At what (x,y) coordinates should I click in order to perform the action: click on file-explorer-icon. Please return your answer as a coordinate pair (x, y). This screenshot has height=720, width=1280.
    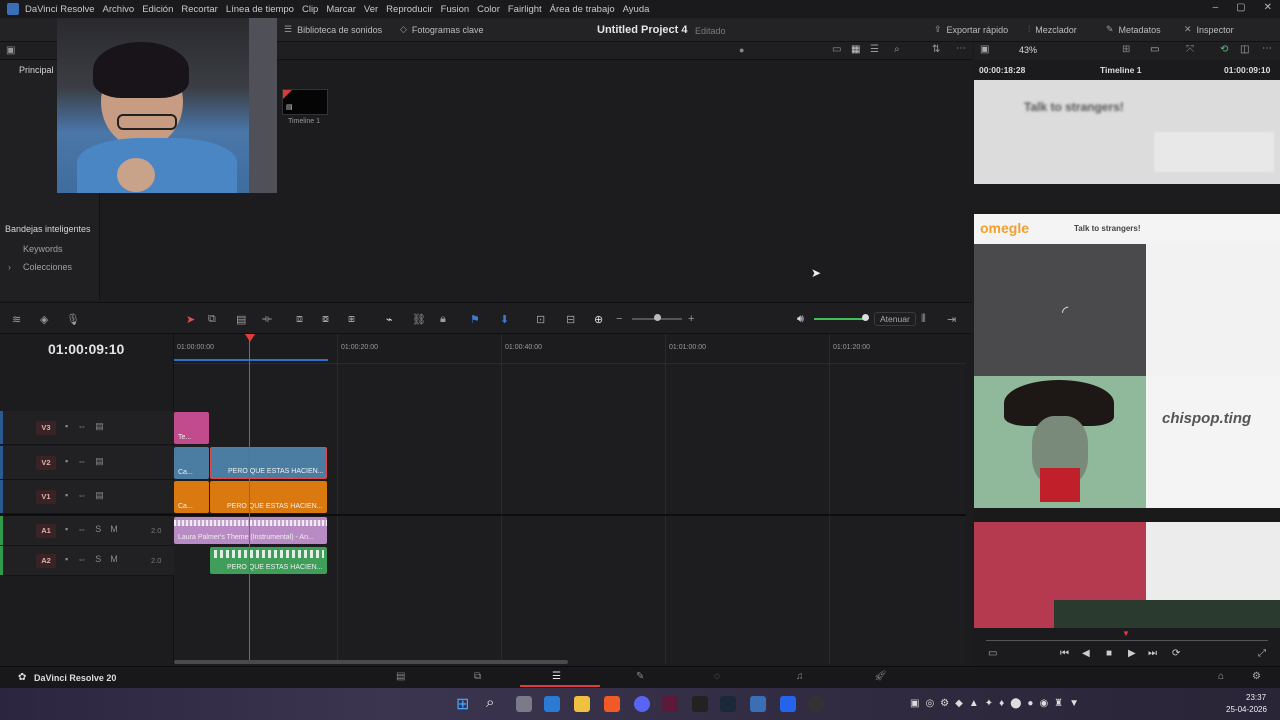
    Looking at the image, I should click on (582, 704).